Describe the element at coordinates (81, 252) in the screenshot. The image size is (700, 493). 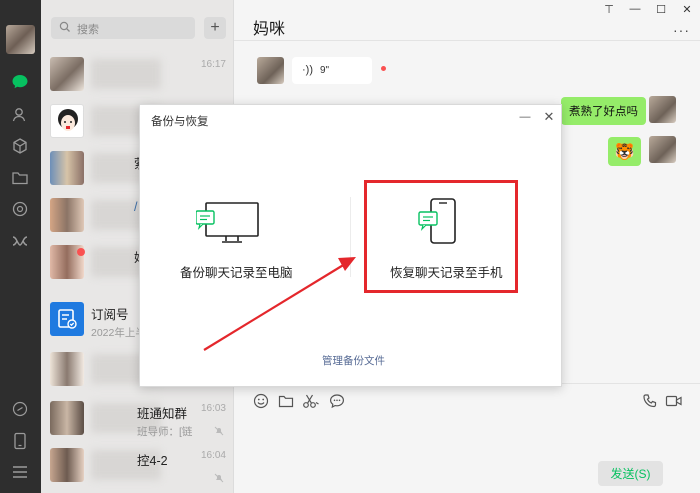
I see `unread-dot` at that location.